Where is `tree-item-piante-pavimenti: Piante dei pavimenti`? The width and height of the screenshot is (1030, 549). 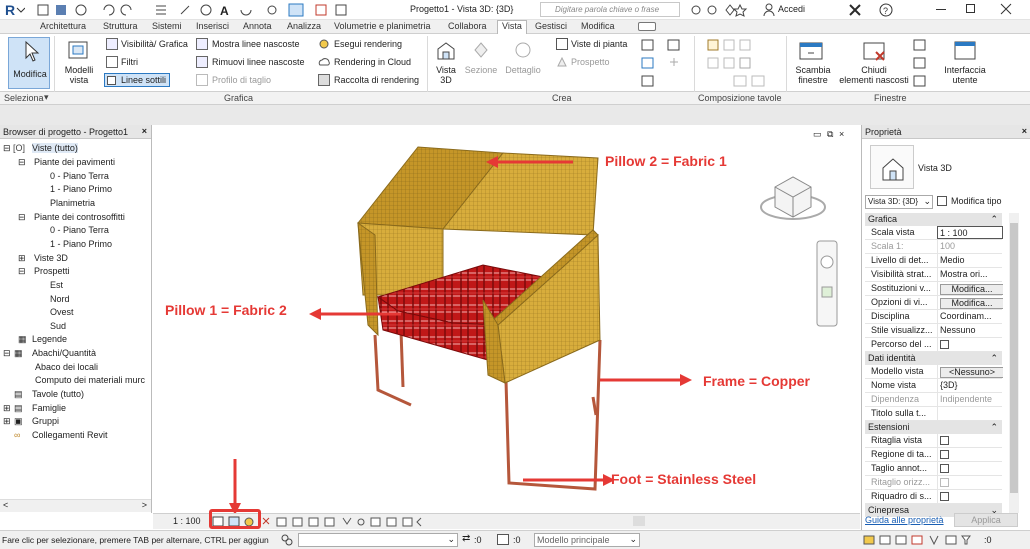
tree-item-piante-pavimenti: Piante dei pavimenti is located at coordinates (74, 162).